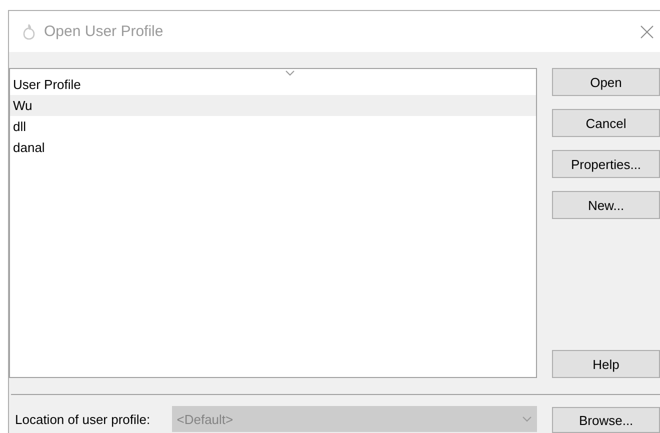 The width and height of the screenshot is (660, 433). Describe the element at coordinates (273, 82) in the screenshot. I see `column-header: User Profile` at that location.